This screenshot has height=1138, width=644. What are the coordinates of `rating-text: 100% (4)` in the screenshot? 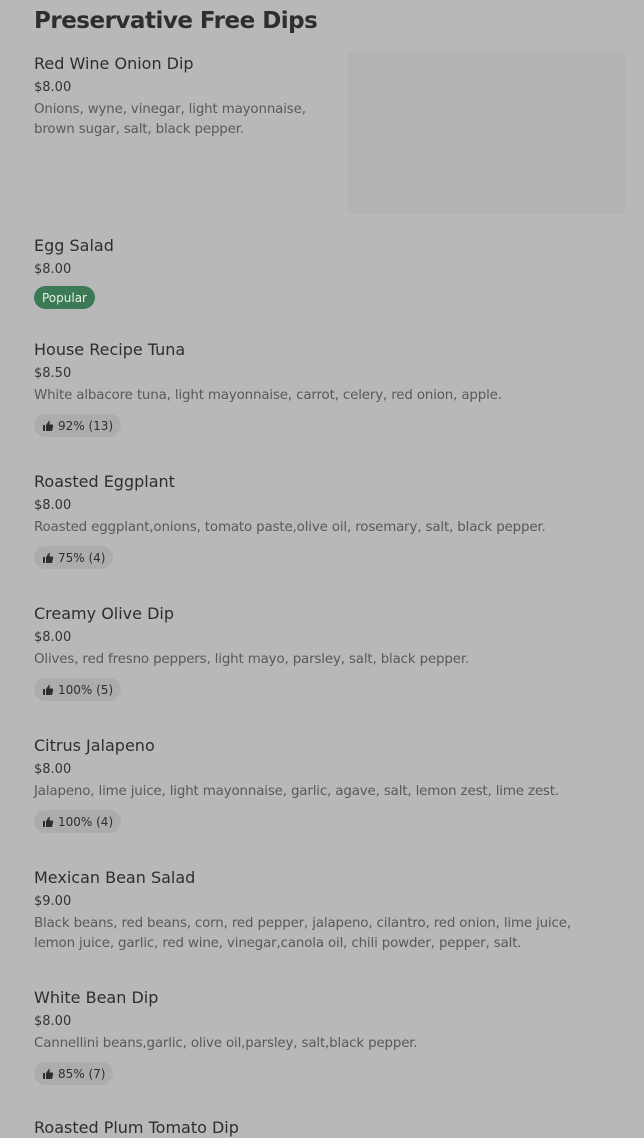 It's located at (86, 821).